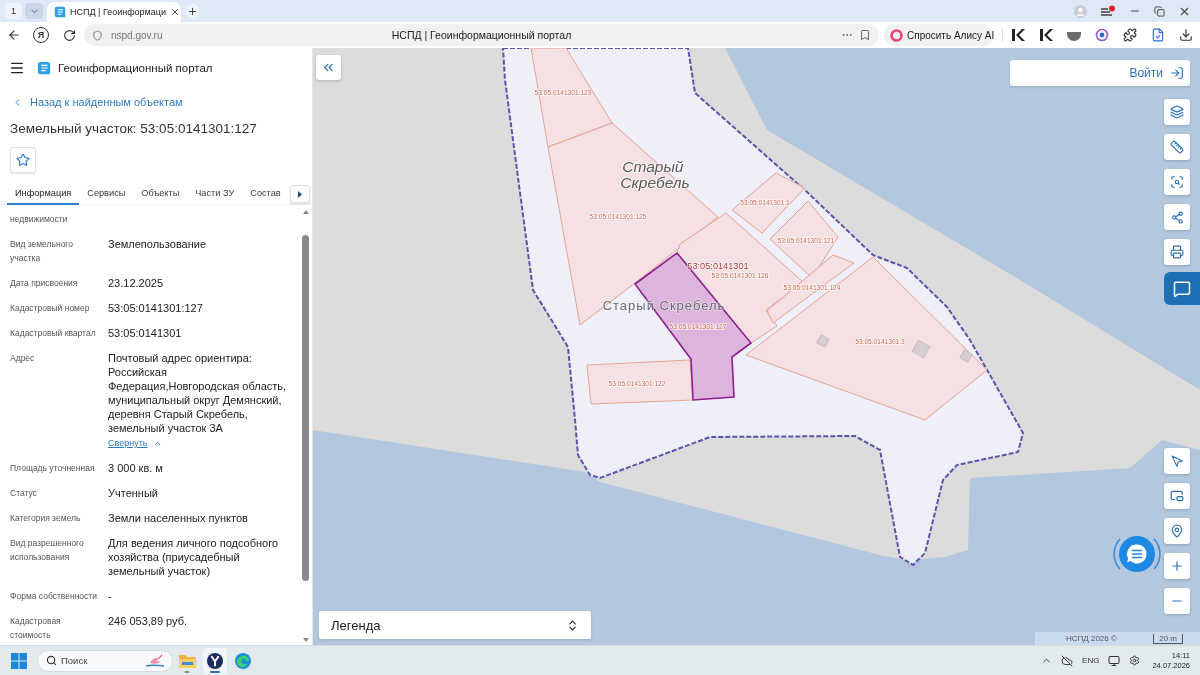  Describe the element at coordinates (46, 518) in the screenshot. I see `field-label: Категория земель` at that location.